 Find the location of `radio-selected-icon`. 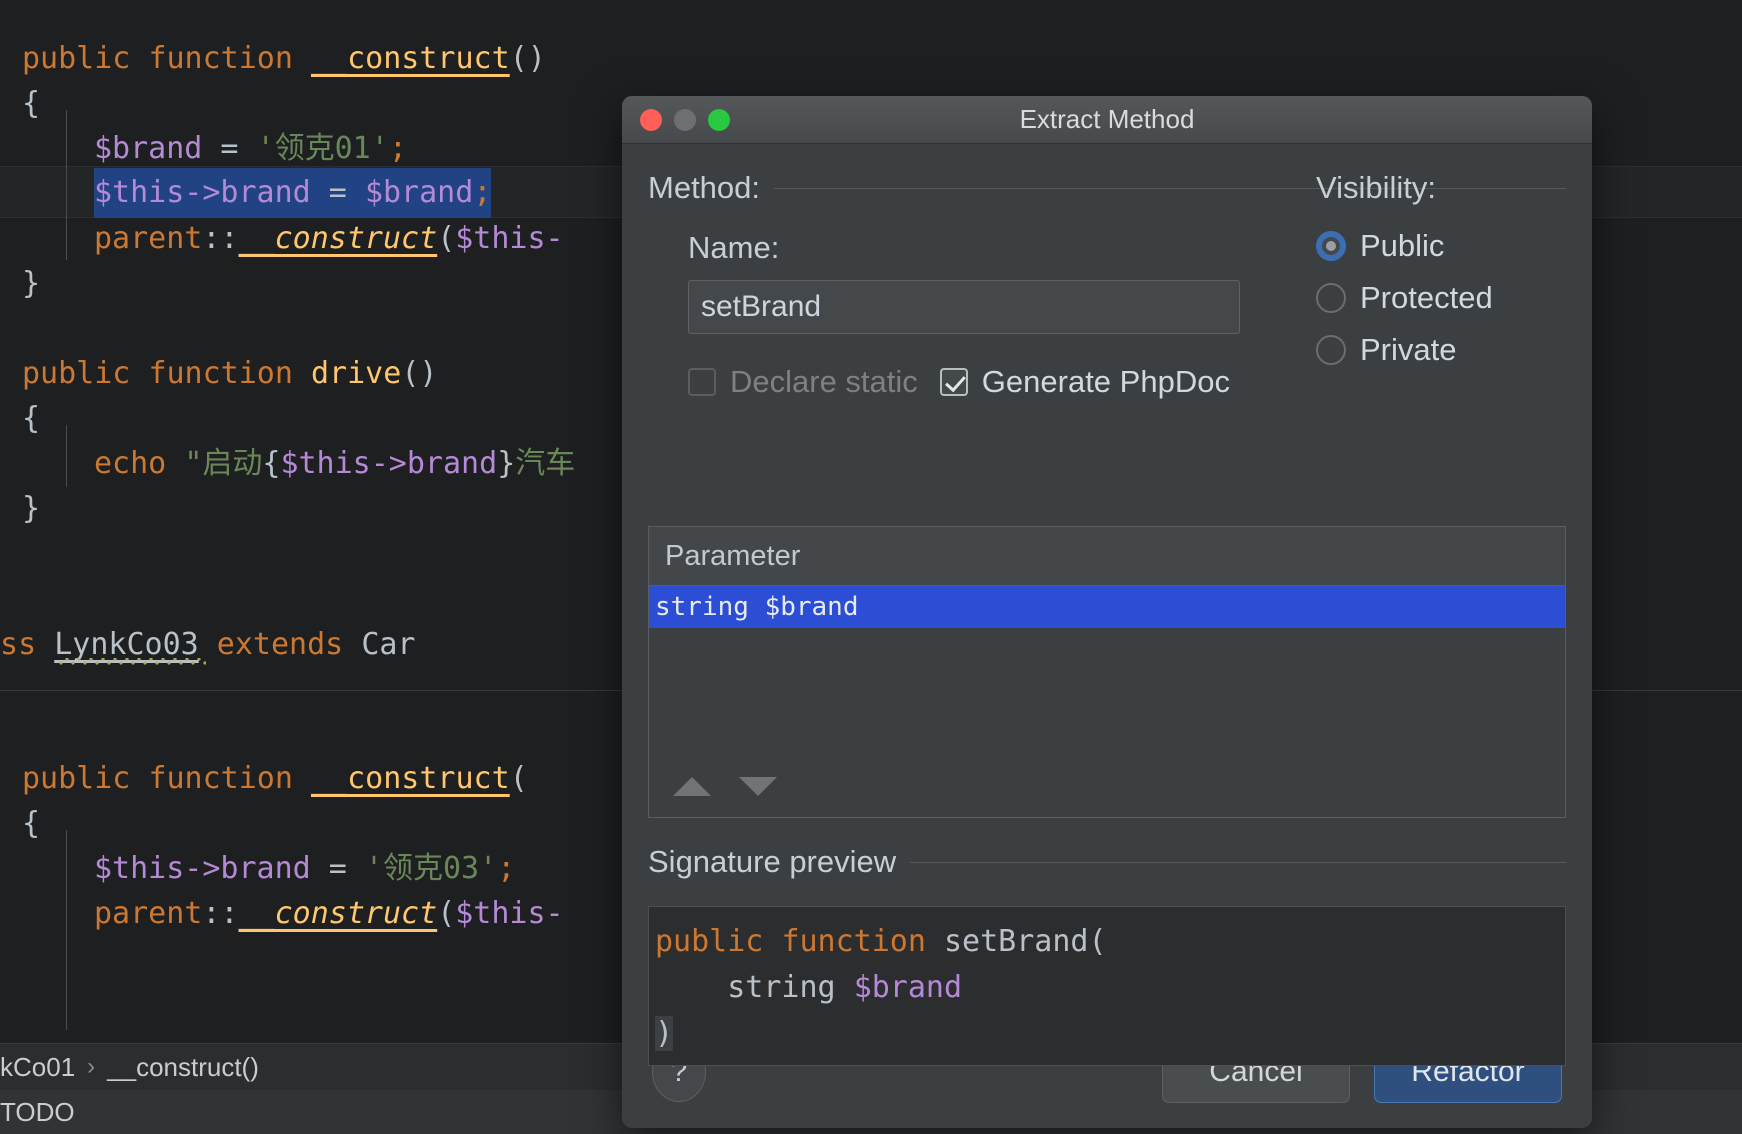

radio-selected-icon is located at coordinates (1331, 246).